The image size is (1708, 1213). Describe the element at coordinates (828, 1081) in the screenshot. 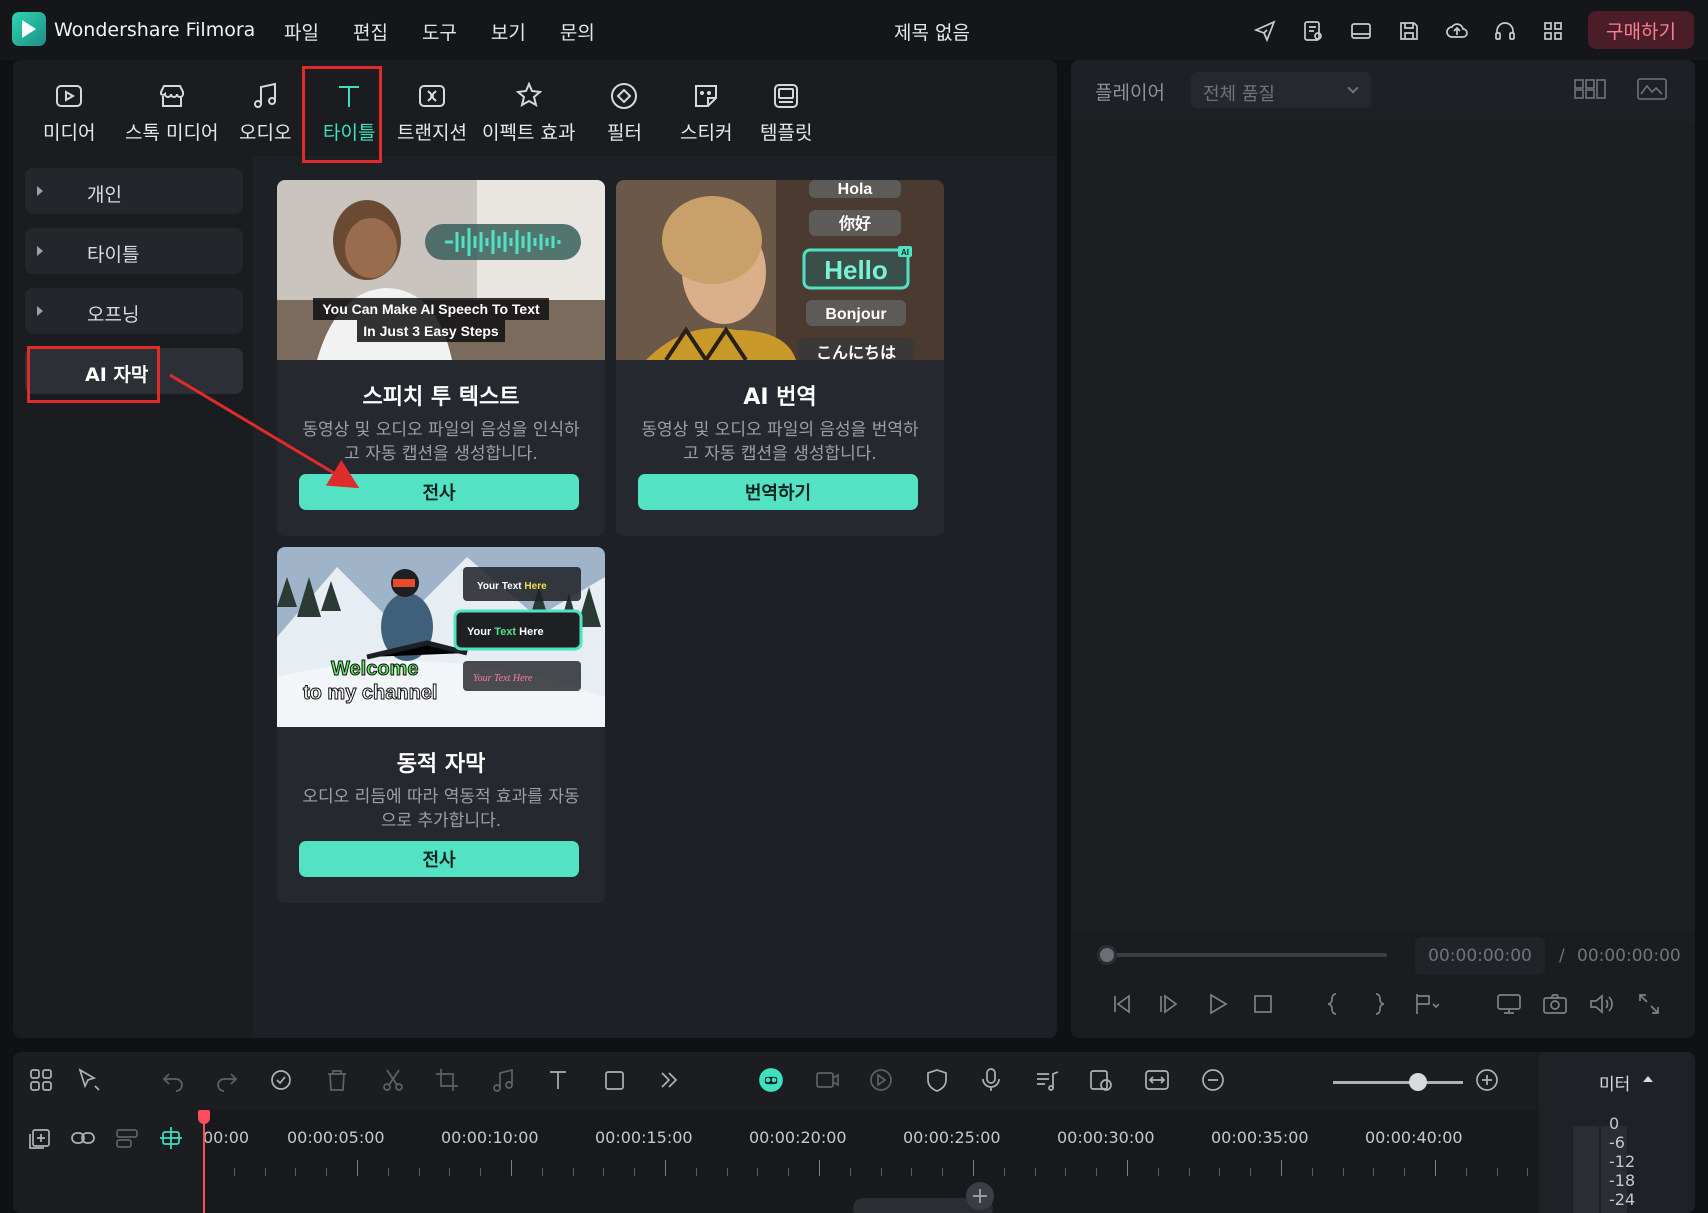

I see `auto-reframe-icon` at that location.